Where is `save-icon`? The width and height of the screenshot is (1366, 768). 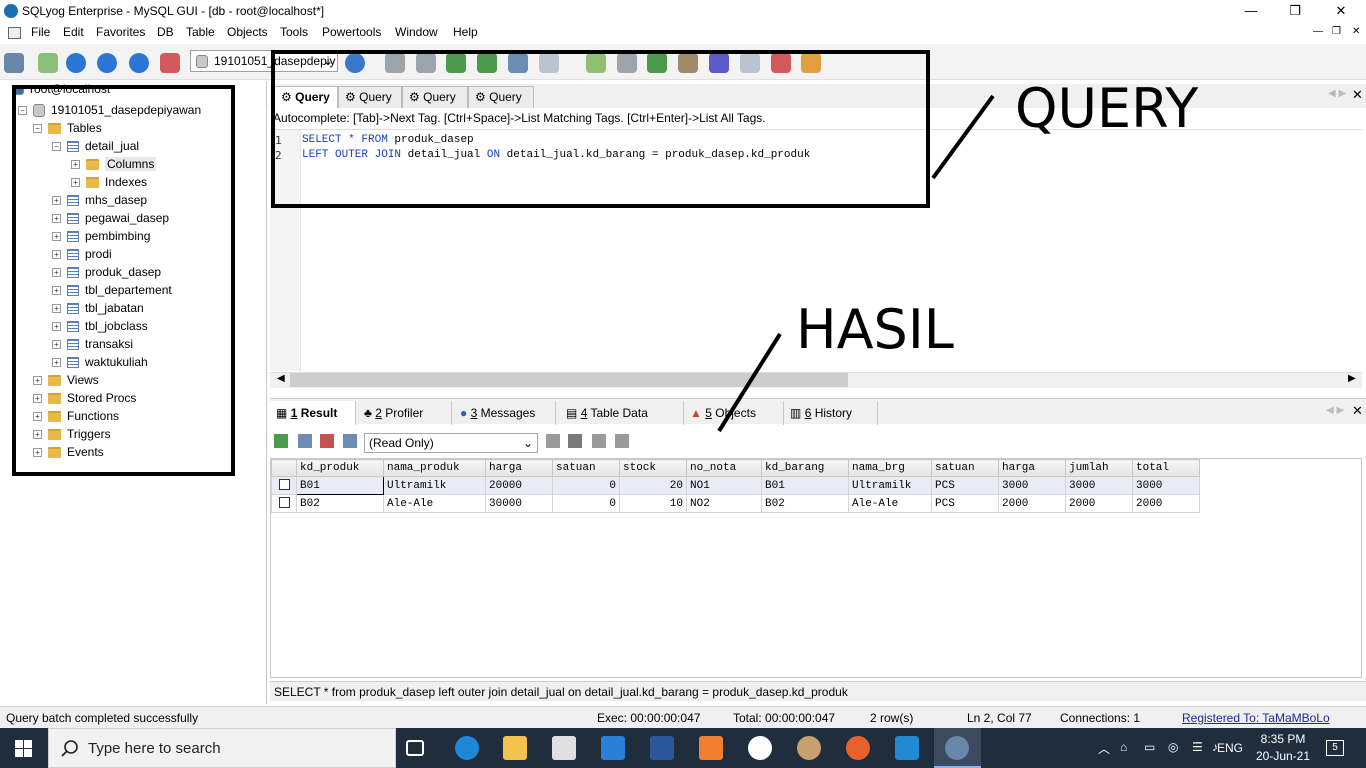
save-icon is located at coordinates (350, 441).